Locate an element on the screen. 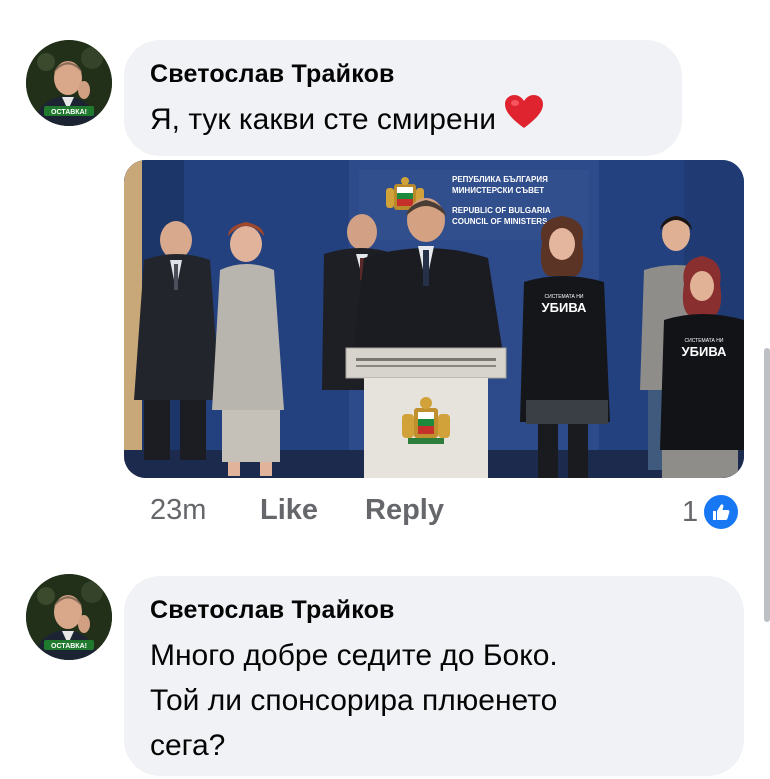 The height and width of the screenshot is (779, 770). reaction-summary: 1 is located at coordinates (711, 512).